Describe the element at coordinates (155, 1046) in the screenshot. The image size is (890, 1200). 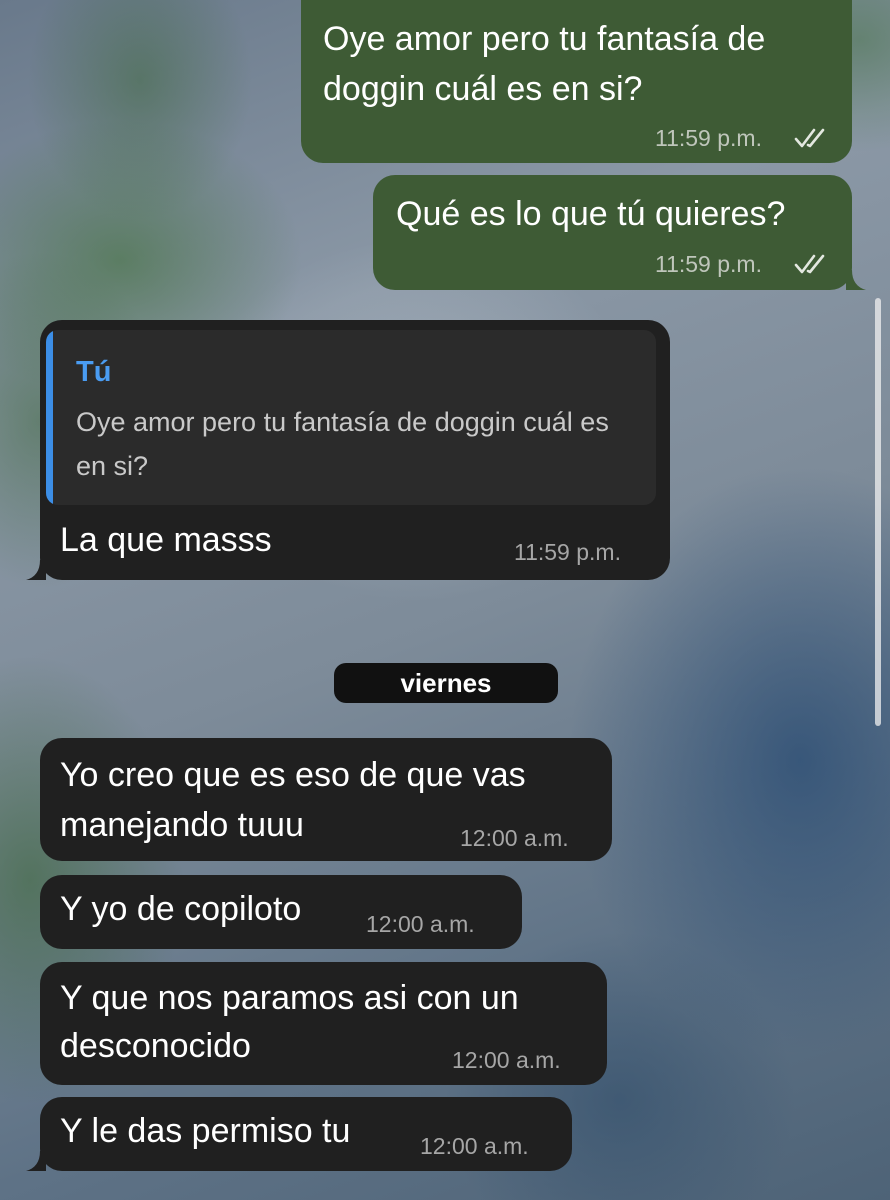
I see `message-text-line: desconocido` at that location.